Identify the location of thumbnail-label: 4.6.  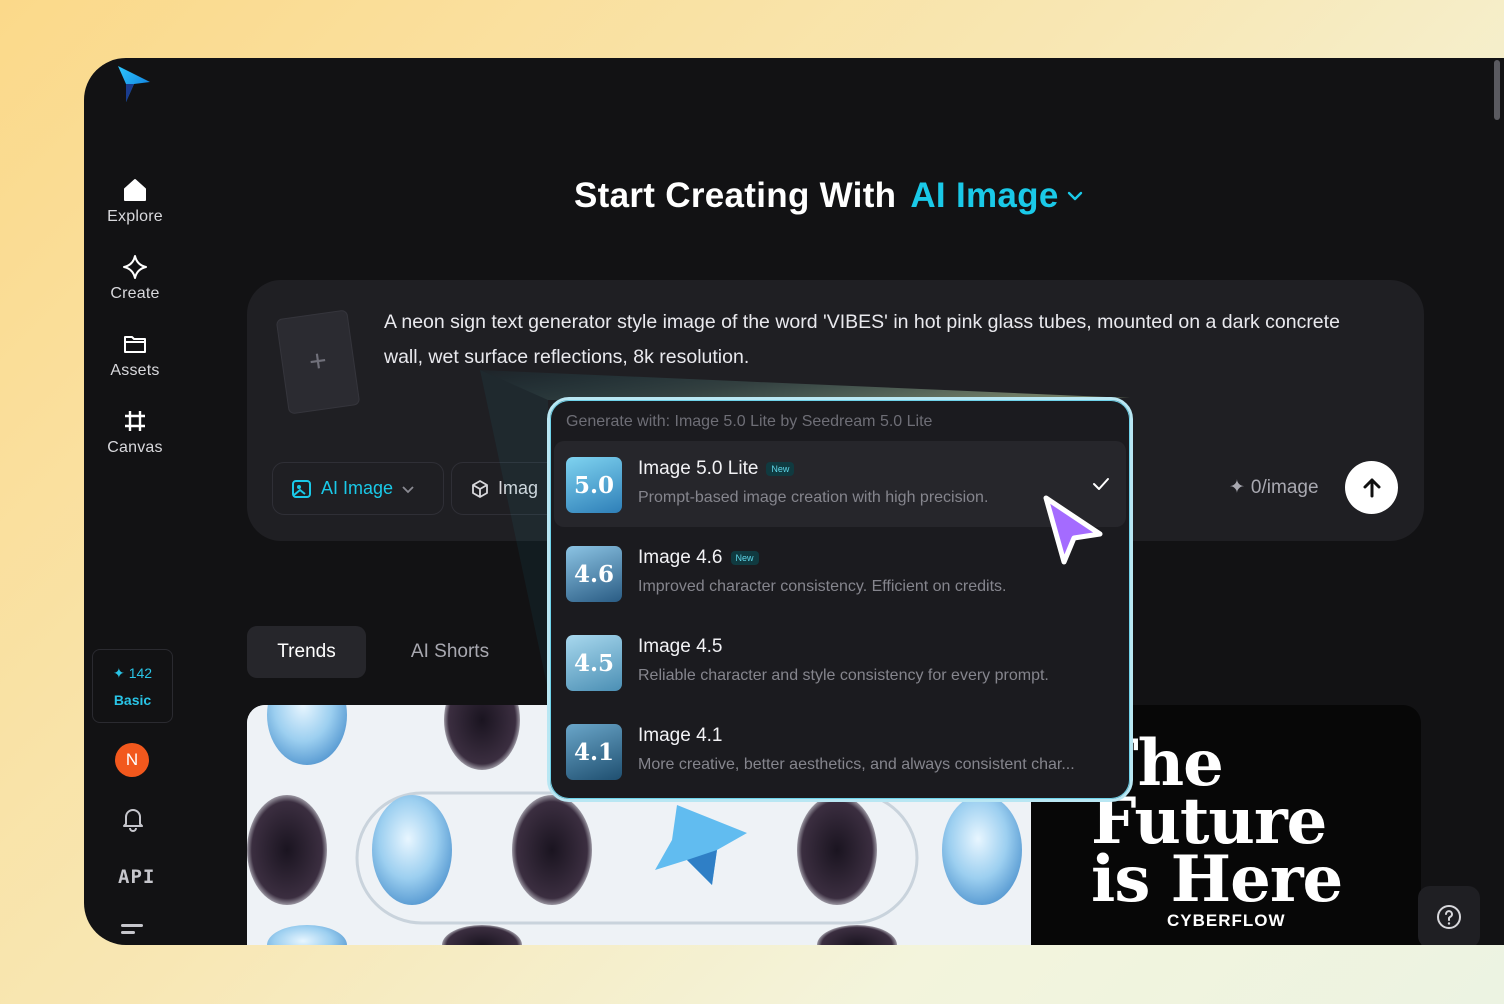
(593, 574).